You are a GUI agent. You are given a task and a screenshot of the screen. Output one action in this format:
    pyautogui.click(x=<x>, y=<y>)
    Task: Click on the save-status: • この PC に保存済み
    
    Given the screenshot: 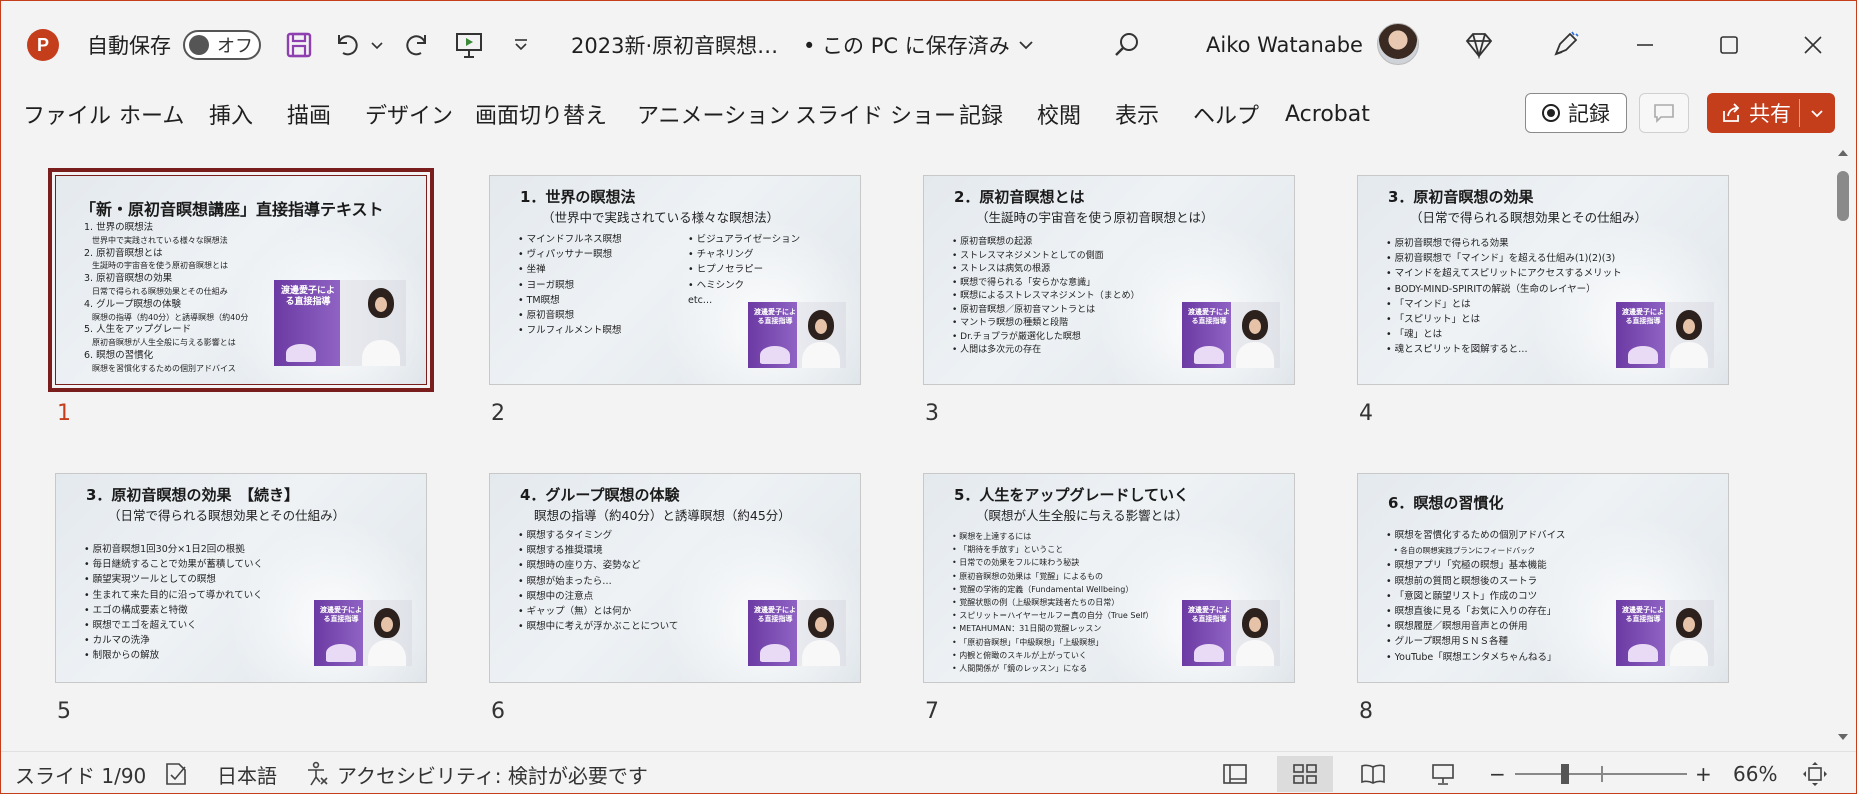 What is the action you would take?
    pyautogui.click(x=918, y=45)
    